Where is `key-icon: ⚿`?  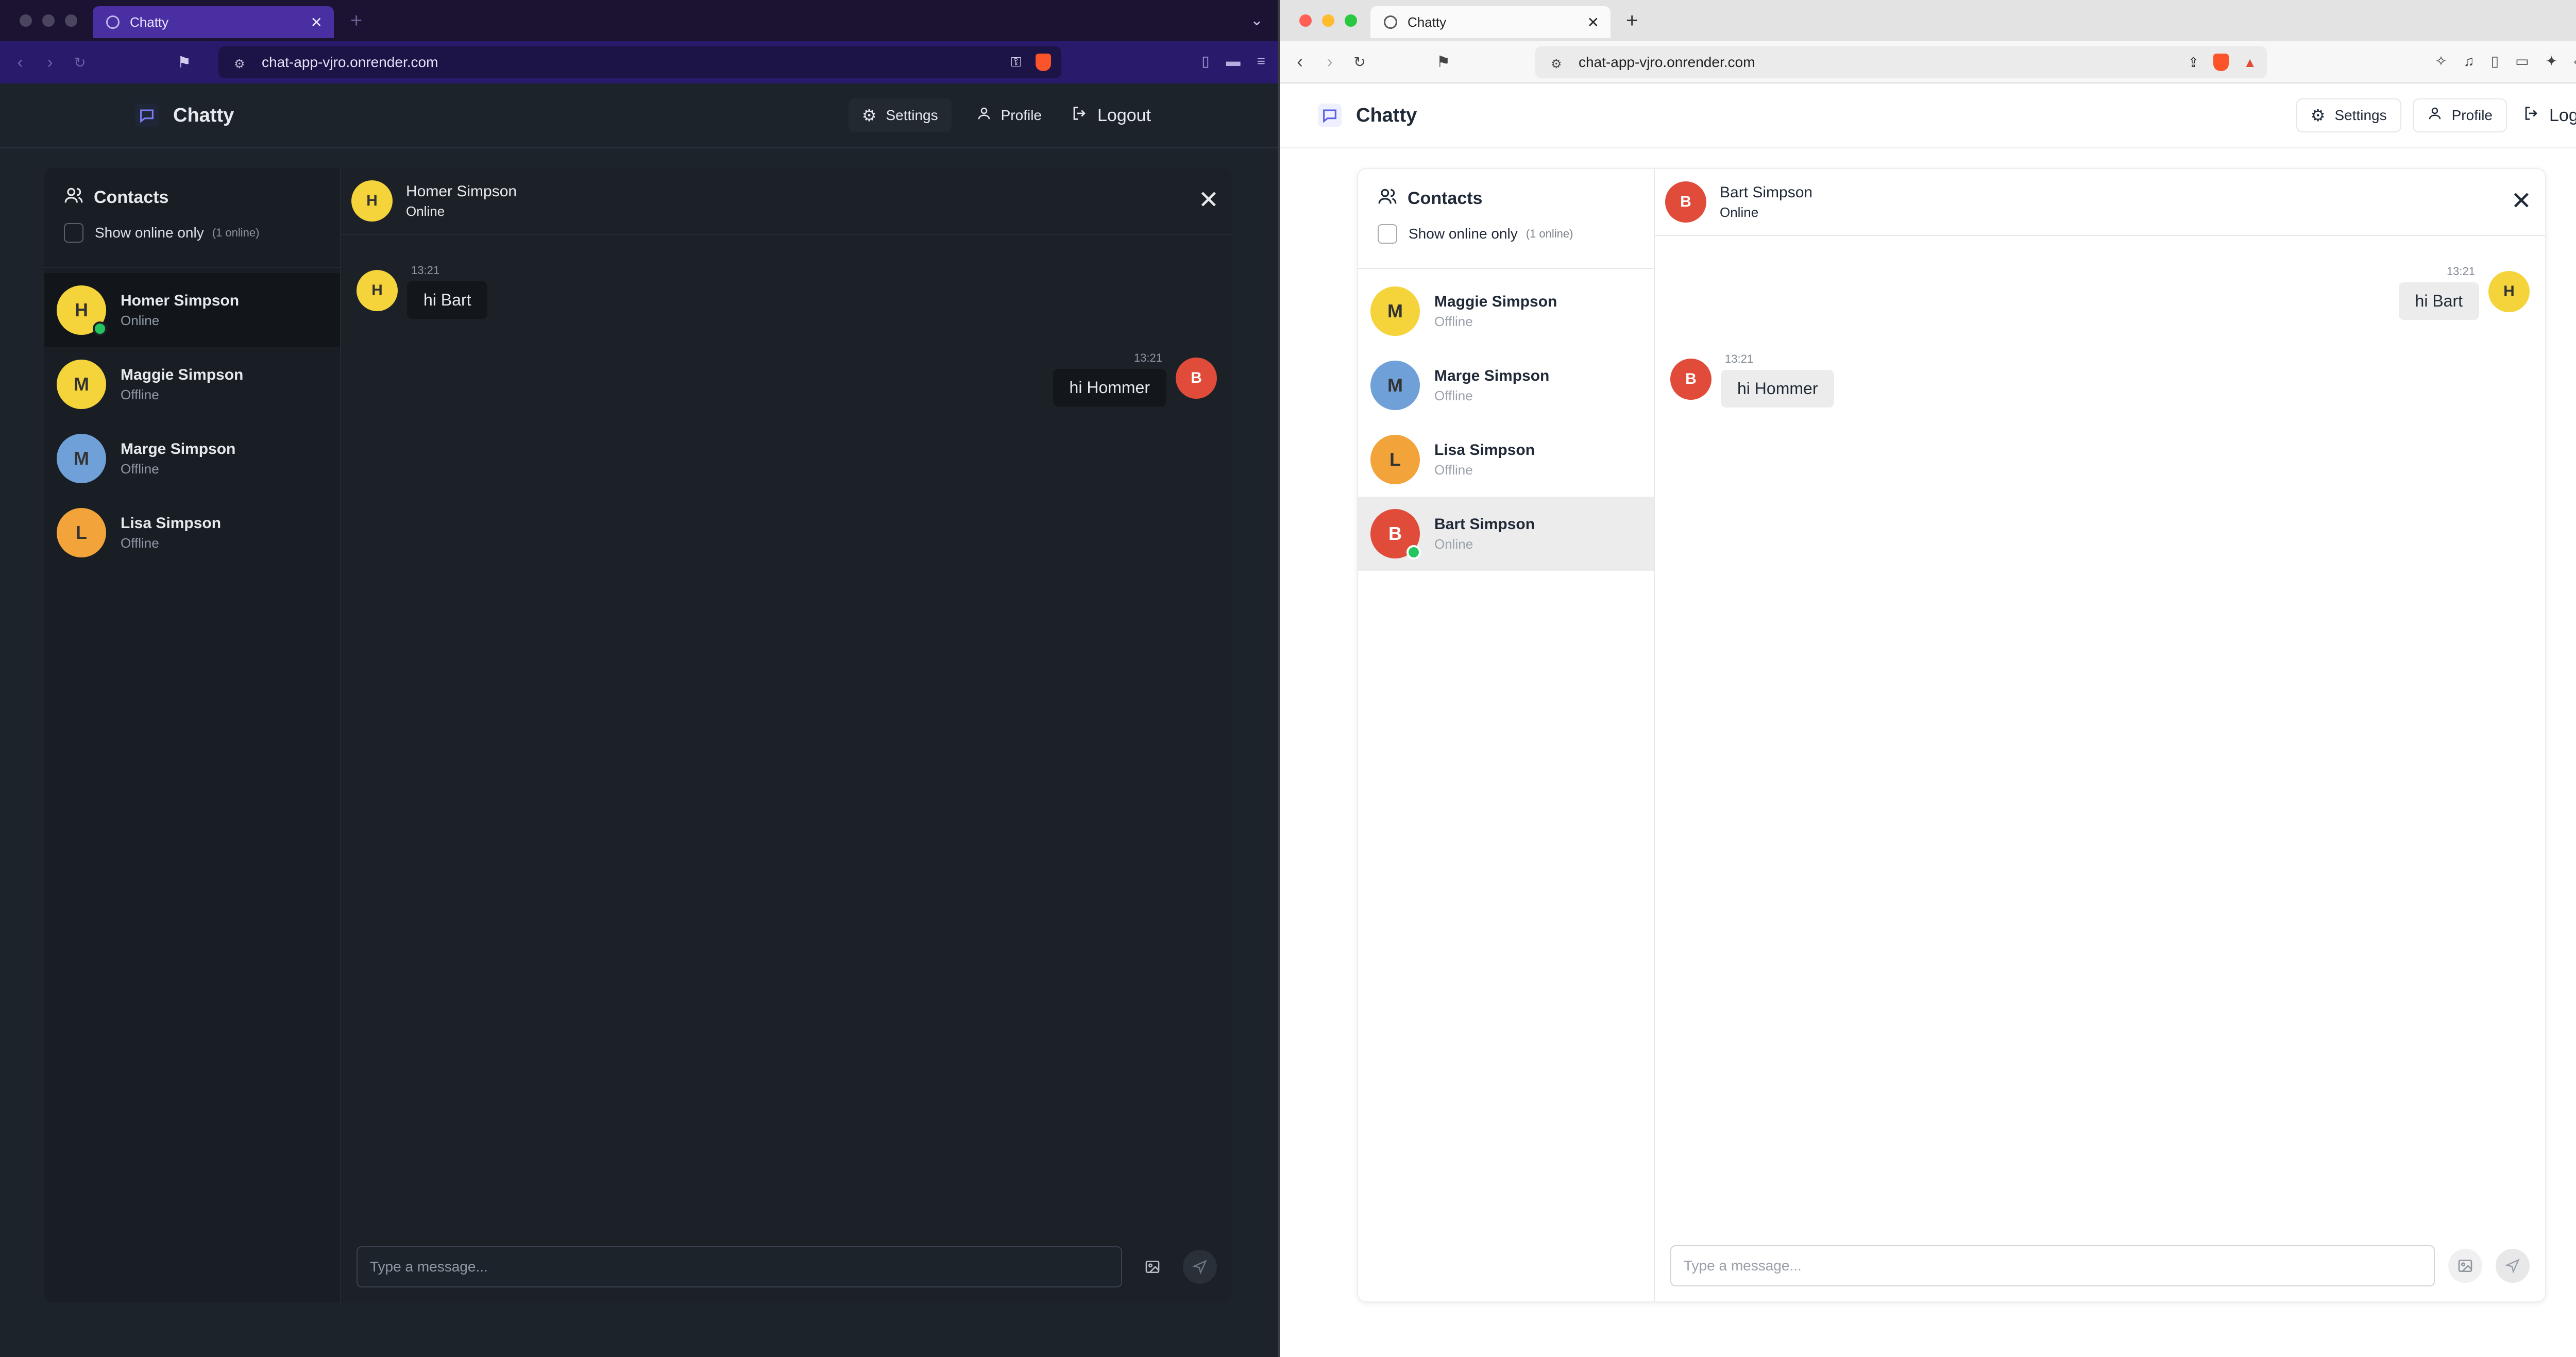
key-icon: ⚿ is located at coordinates (1016, 62).